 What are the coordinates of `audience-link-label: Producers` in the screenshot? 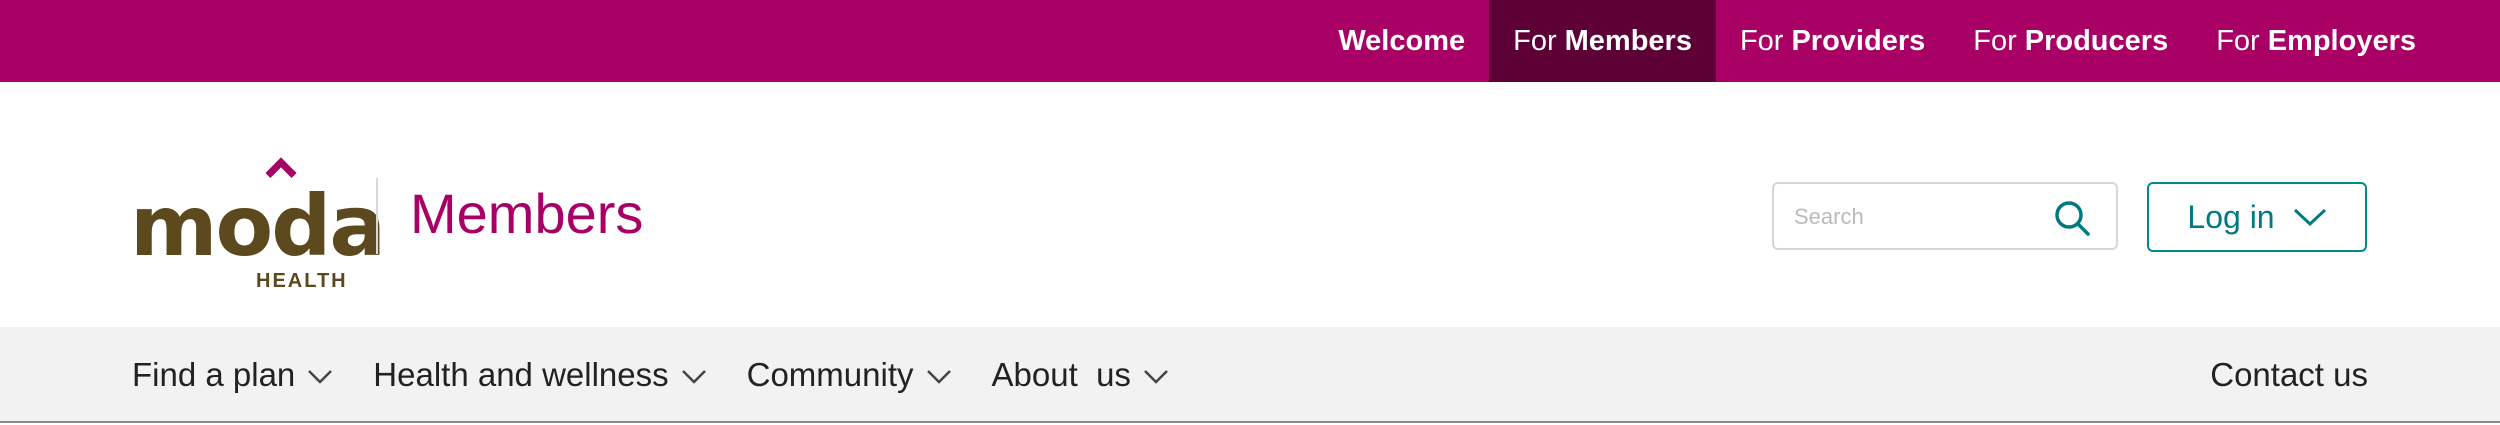 It's located at (2096, 40).